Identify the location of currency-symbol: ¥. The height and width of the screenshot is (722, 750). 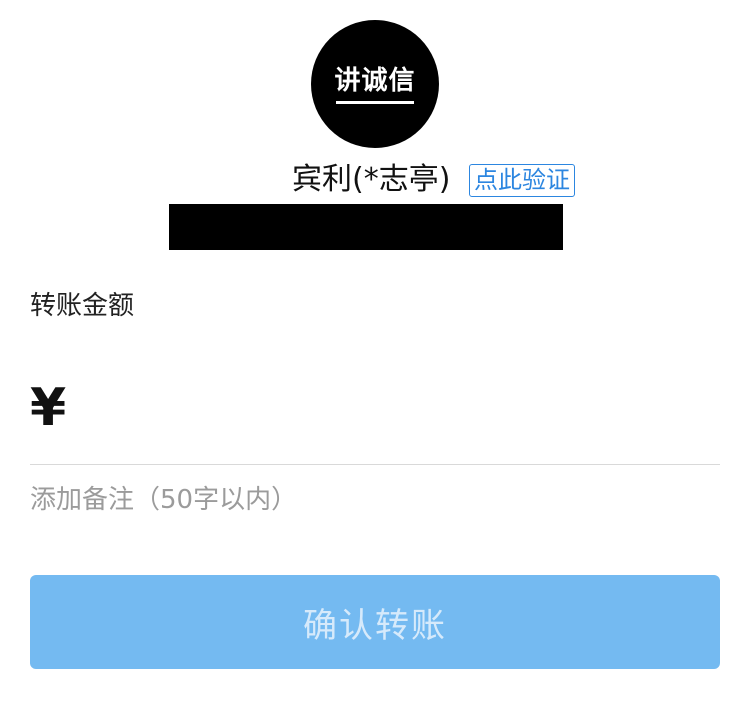
(48, 408).